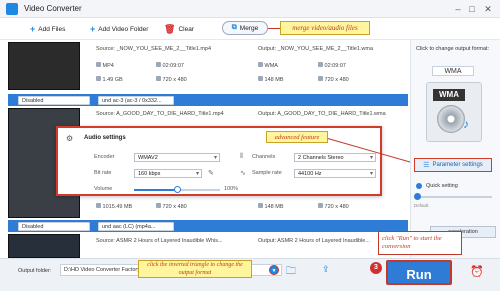 The height and width of the screenshot is (291, 500). Describe the element at coordinates (488, 9) in the screenshot. I see `close-icon: ✕` at that location.